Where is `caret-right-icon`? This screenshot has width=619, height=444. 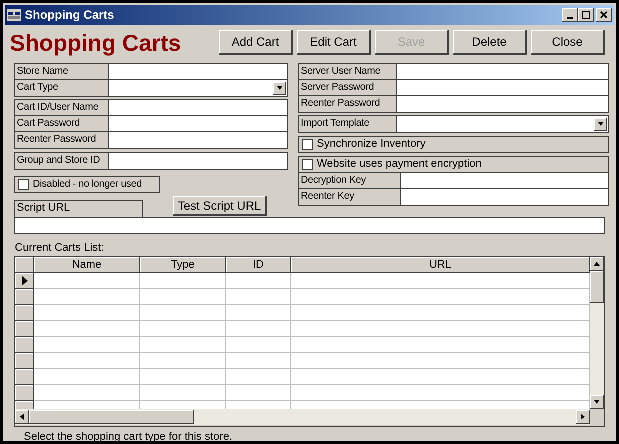 caret-right-icon is located at coordinates (583, 417).